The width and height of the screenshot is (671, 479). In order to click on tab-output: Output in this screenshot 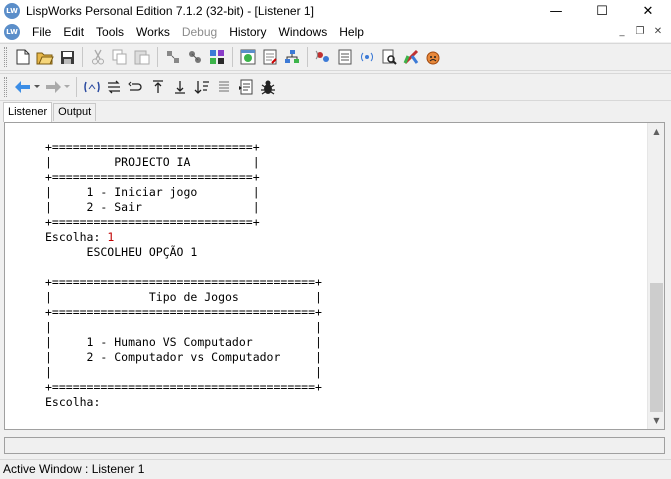, I will do `click(75, 112)`.